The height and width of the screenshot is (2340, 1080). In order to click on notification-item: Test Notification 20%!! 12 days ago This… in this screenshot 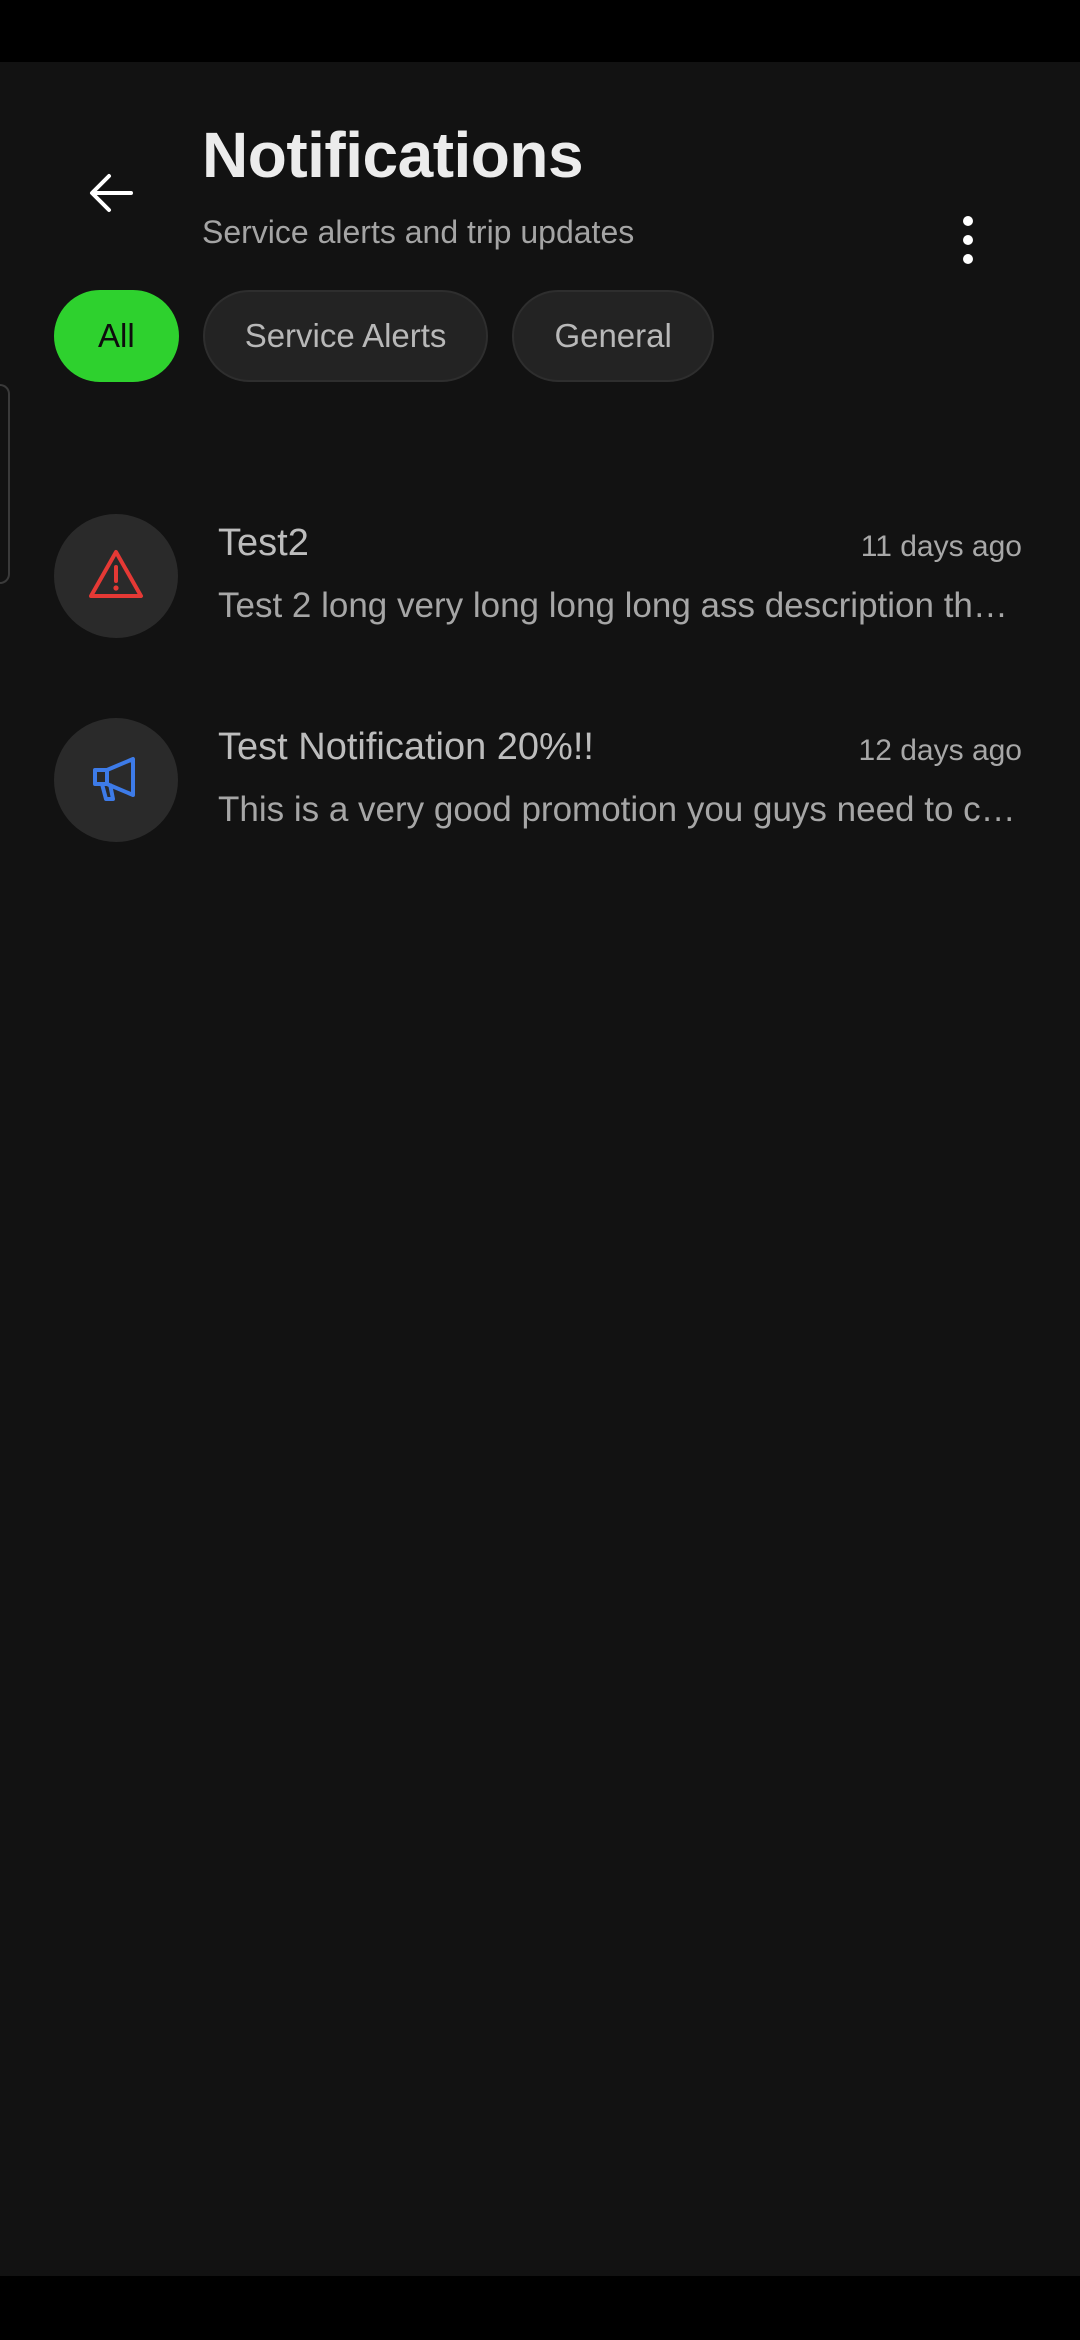, I will do `click(540, 751)`.